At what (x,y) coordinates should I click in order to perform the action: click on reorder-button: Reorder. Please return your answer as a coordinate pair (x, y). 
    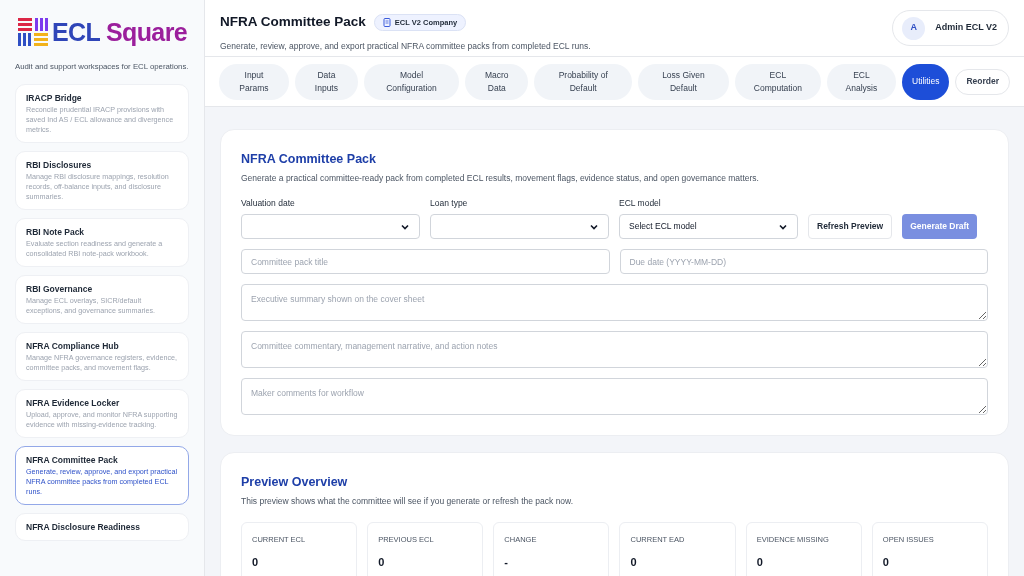
    Looking at the image, I should click on (982, 81).